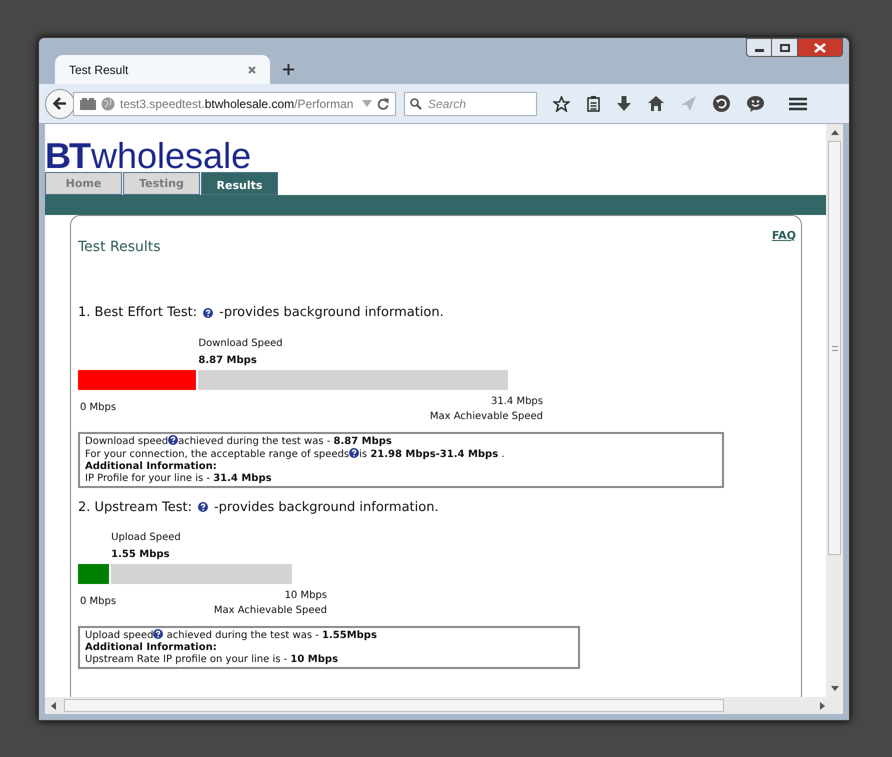  Describe the element at coordinates (108, 103) in the screenshot. I see `globe-icon` at that location.